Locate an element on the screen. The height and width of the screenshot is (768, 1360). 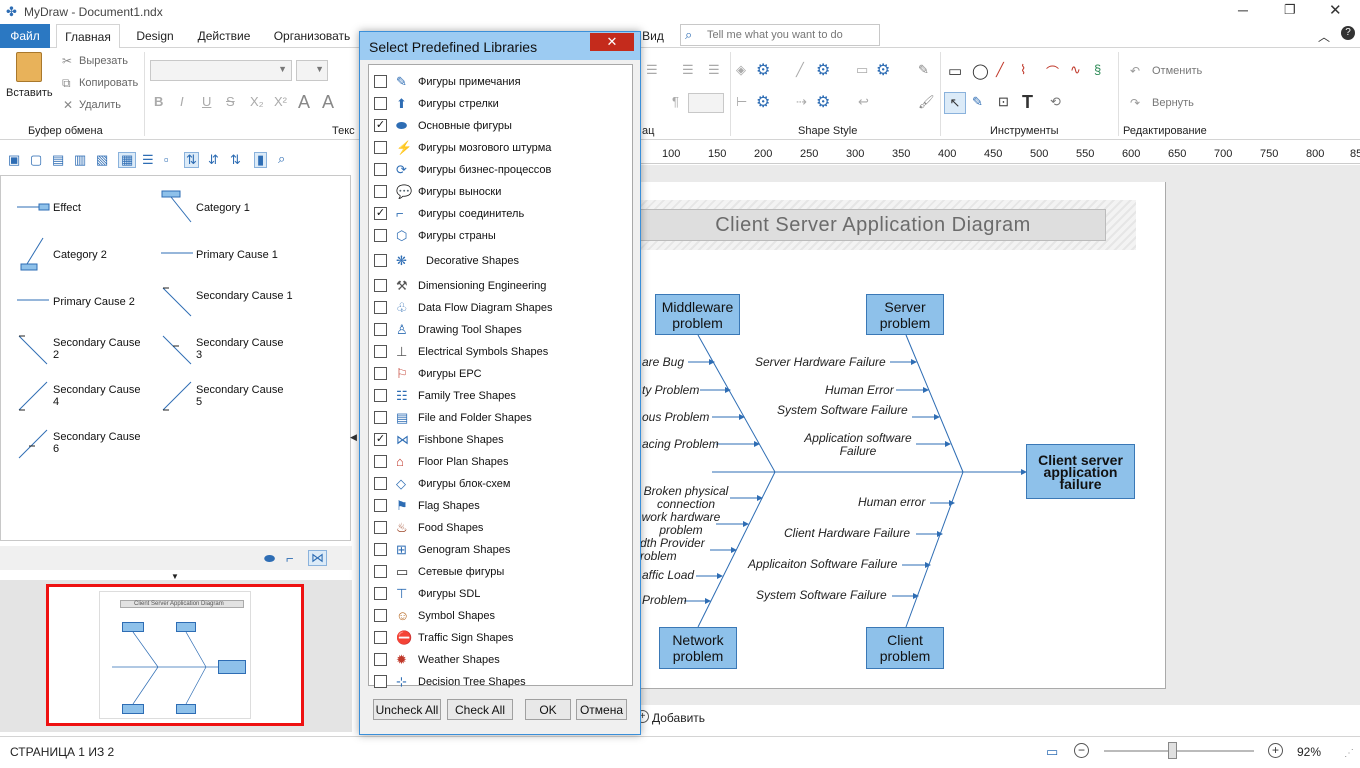
effect-box: Client server application failure is located at coordinates (1080, 471).